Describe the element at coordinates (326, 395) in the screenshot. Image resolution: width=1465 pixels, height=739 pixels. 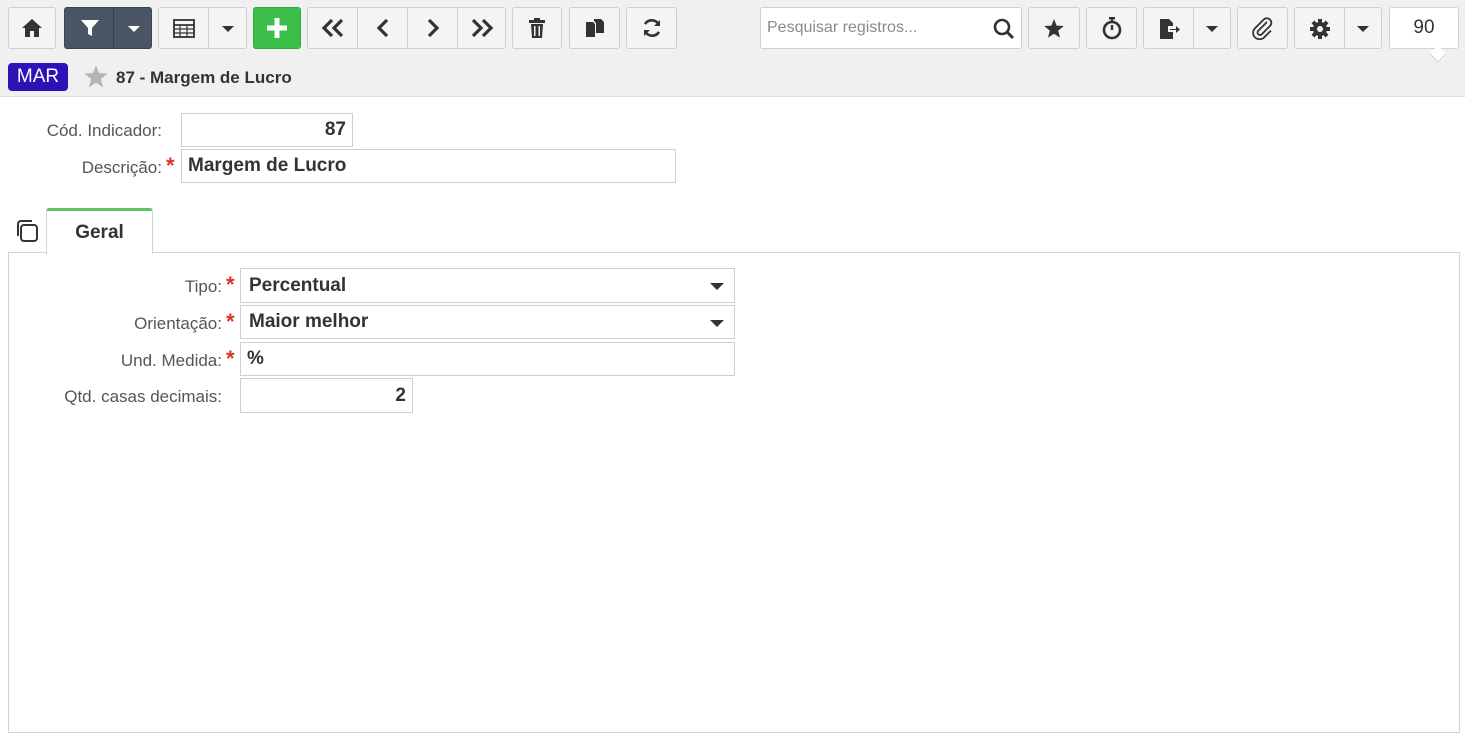
I see `casas-decimais-field: 2` at that location.